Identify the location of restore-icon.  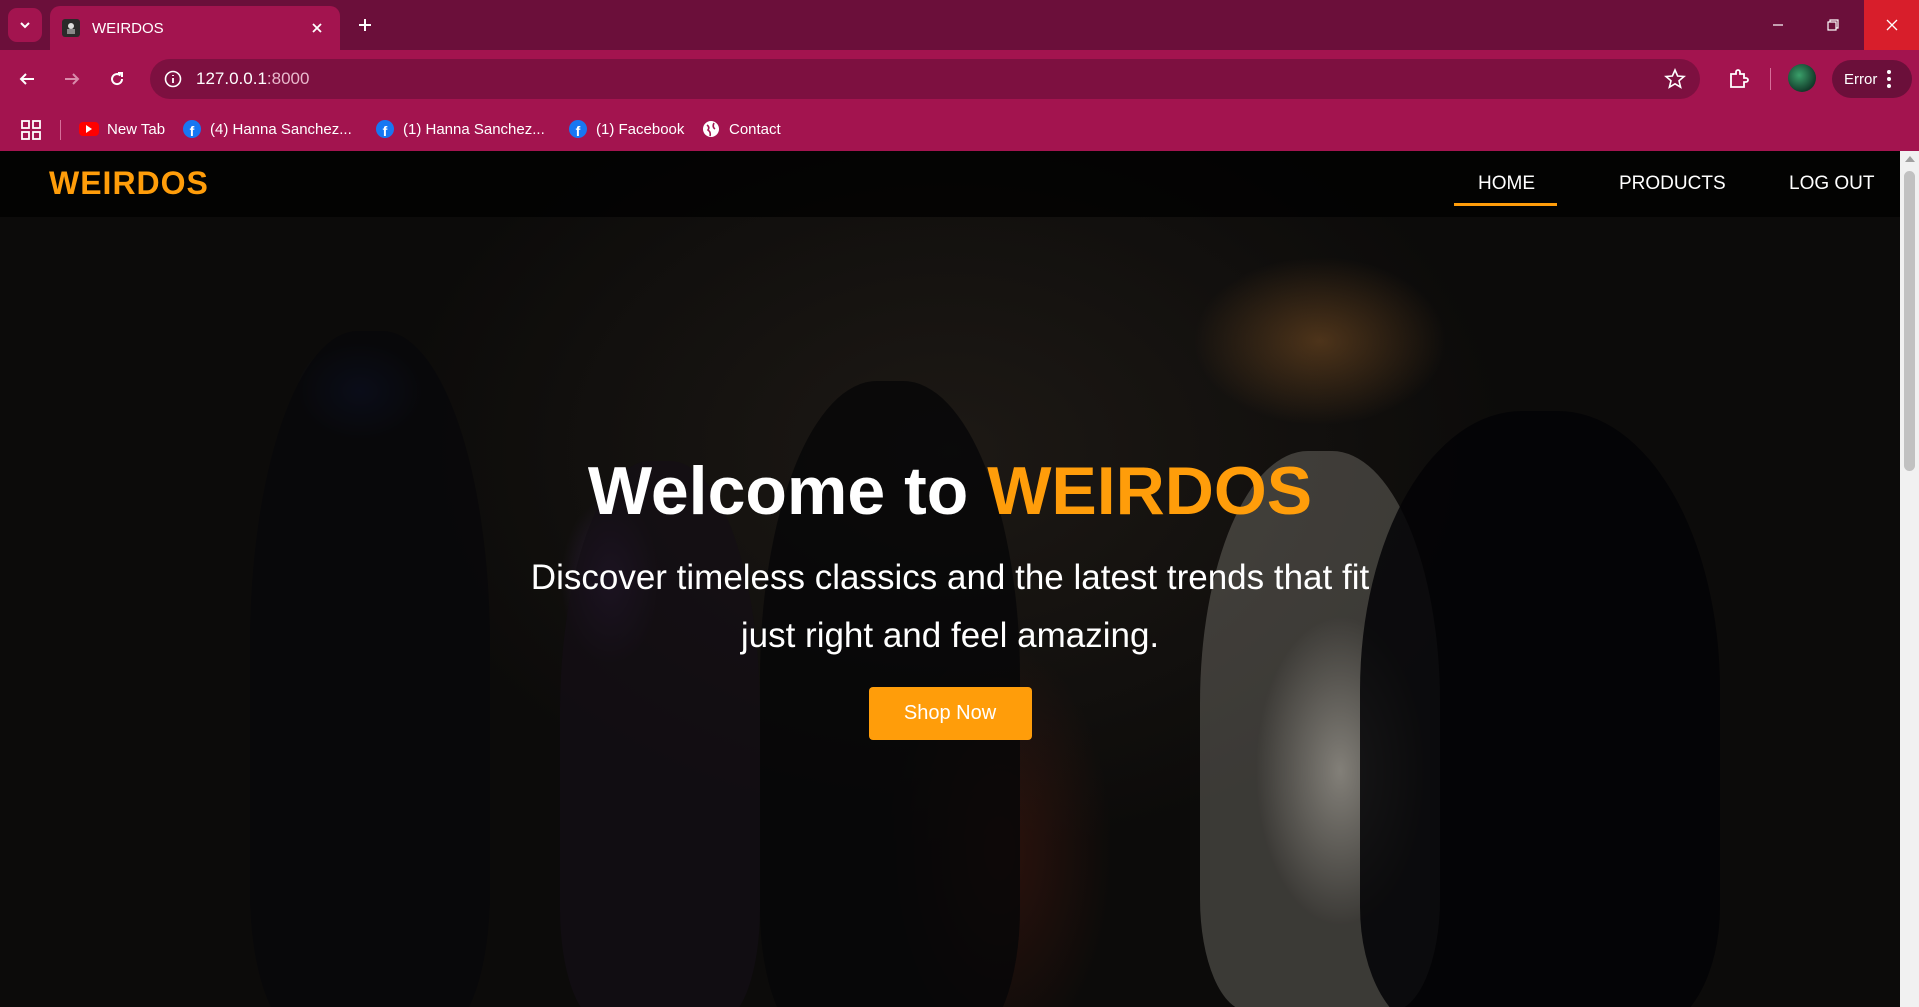
(1833, 25).